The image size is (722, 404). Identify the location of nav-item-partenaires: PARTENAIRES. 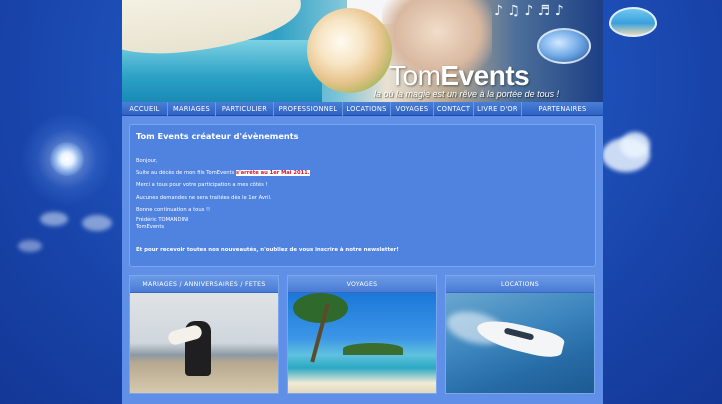
(562, 109).